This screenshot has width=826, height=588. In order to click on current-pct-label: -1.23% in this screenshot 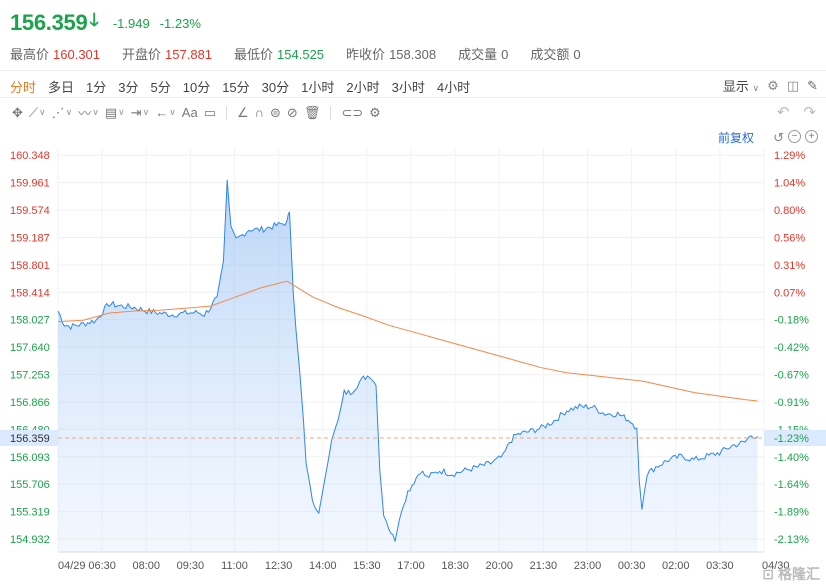, I will do `click(791, 439)`.